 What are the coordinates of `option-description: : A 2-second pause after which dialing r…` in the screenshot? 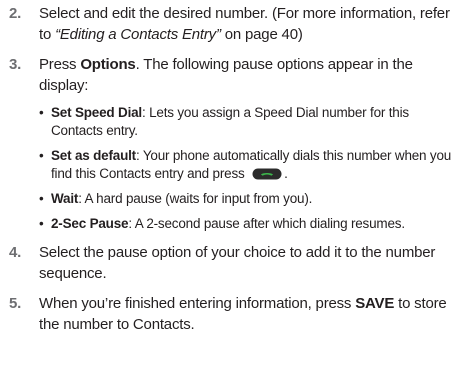 It's located at (266, 223).